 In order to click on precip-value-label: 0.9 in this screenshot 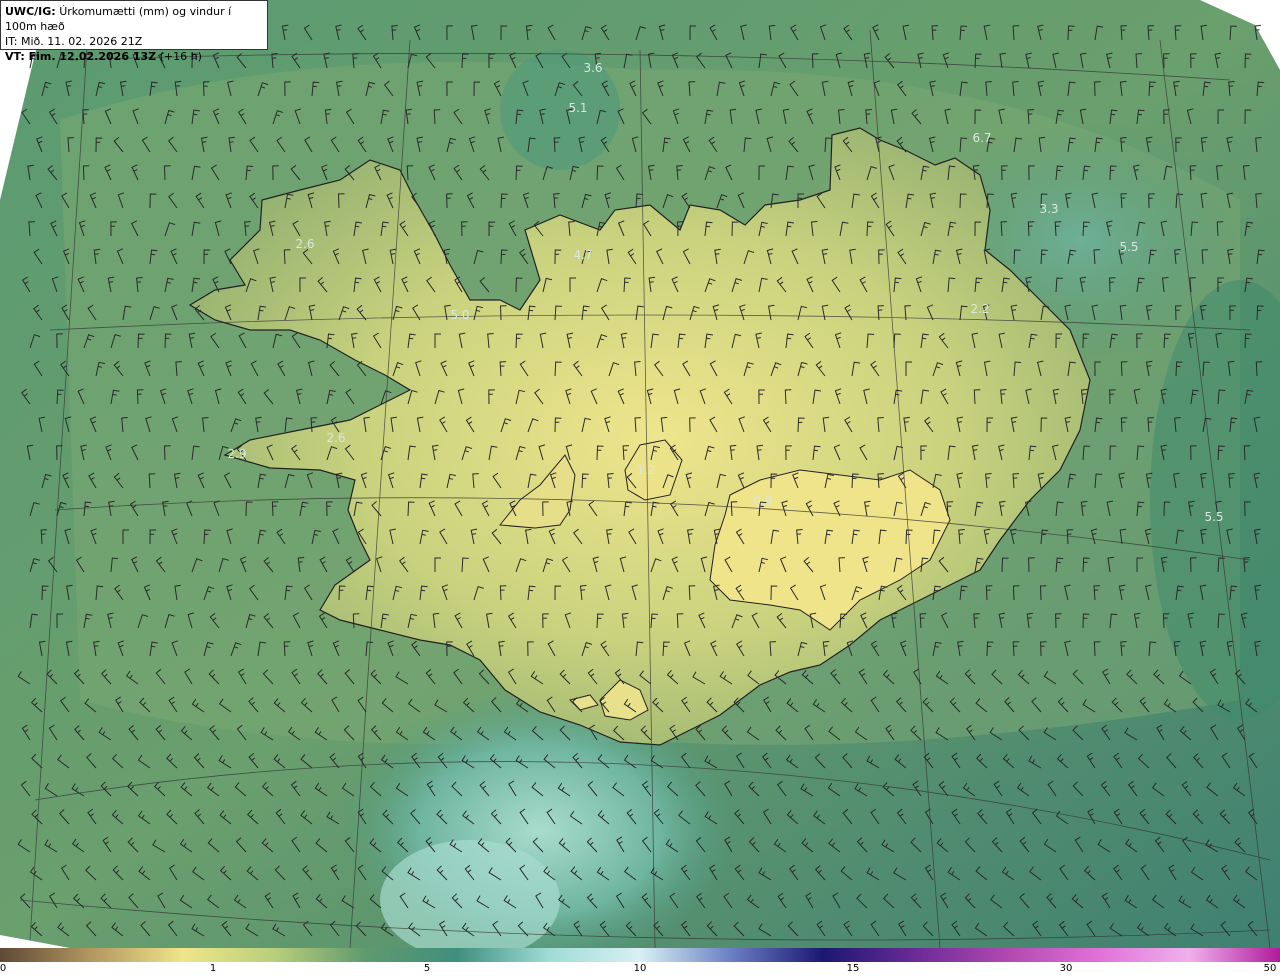, I will do `click(762, 501)`.